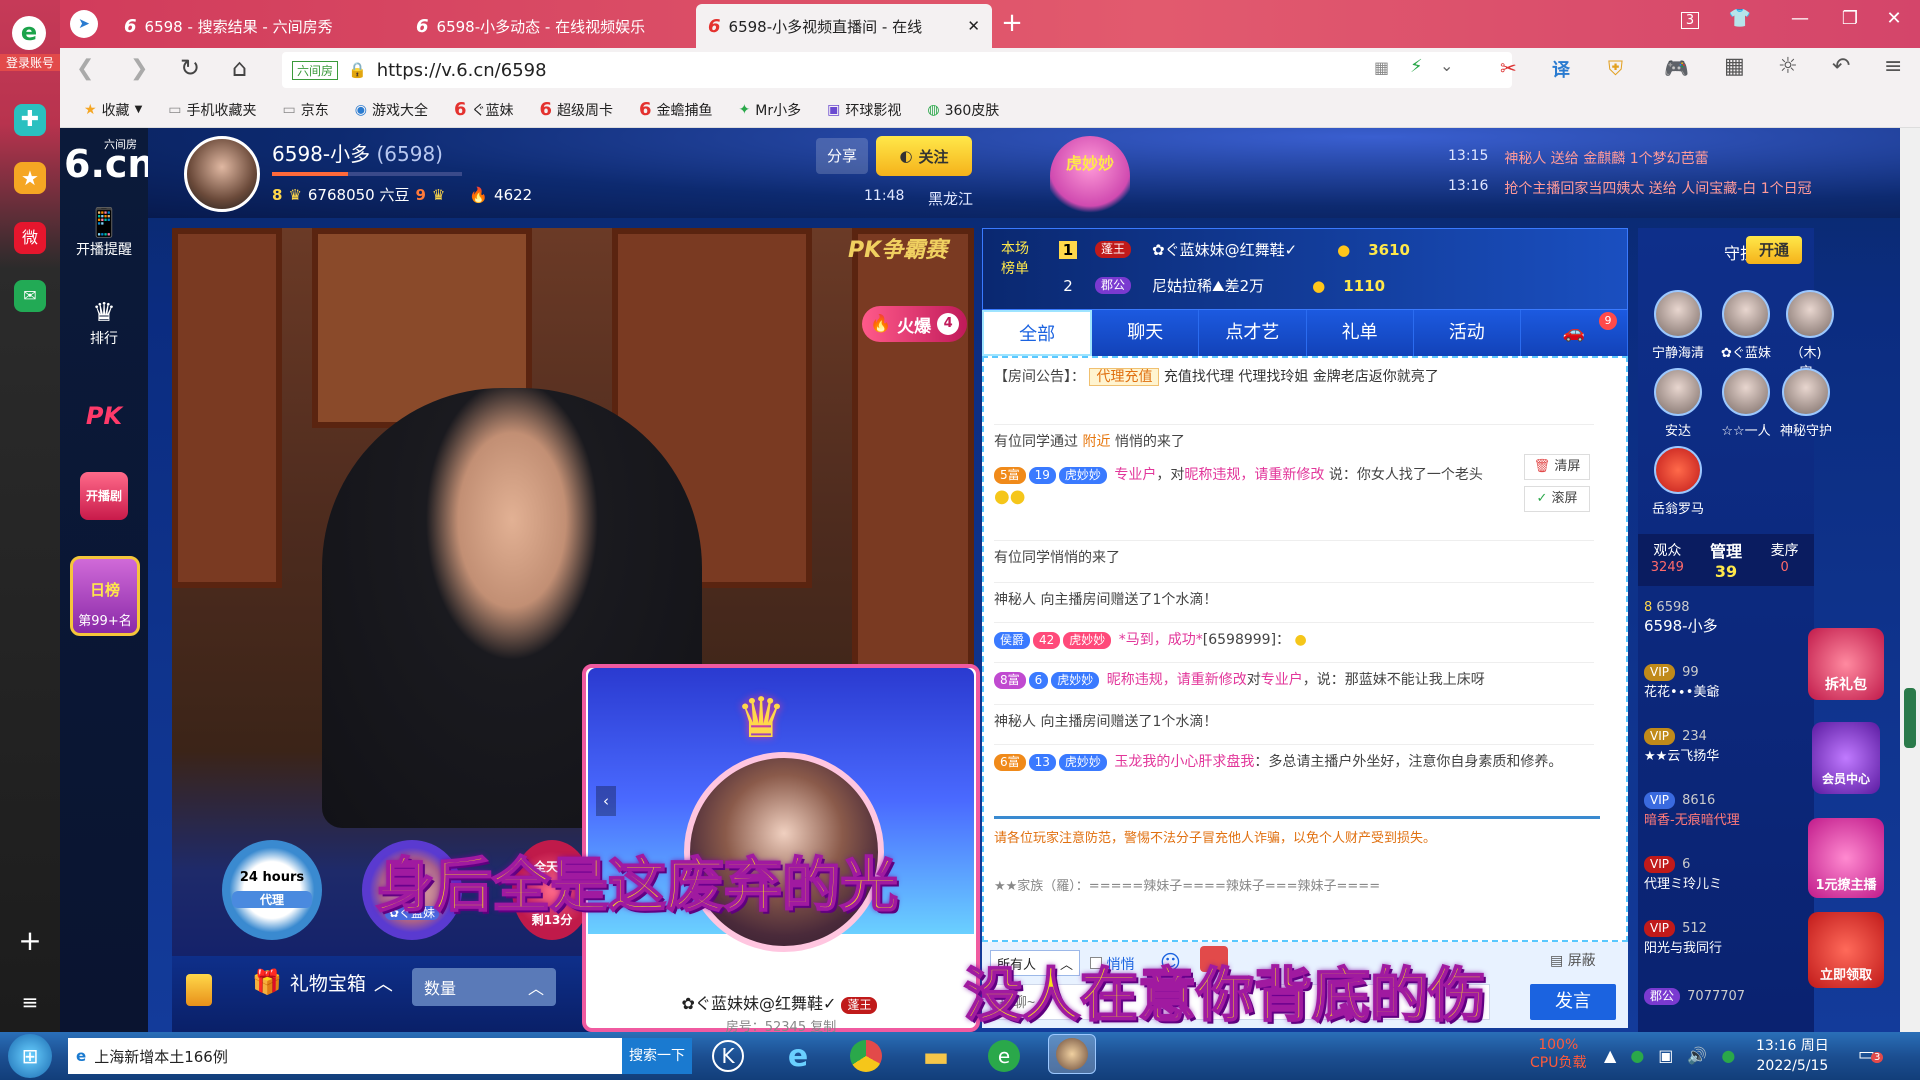  I want to click on promo-one-yuan: 1元撩主播, so click(1846, 858).